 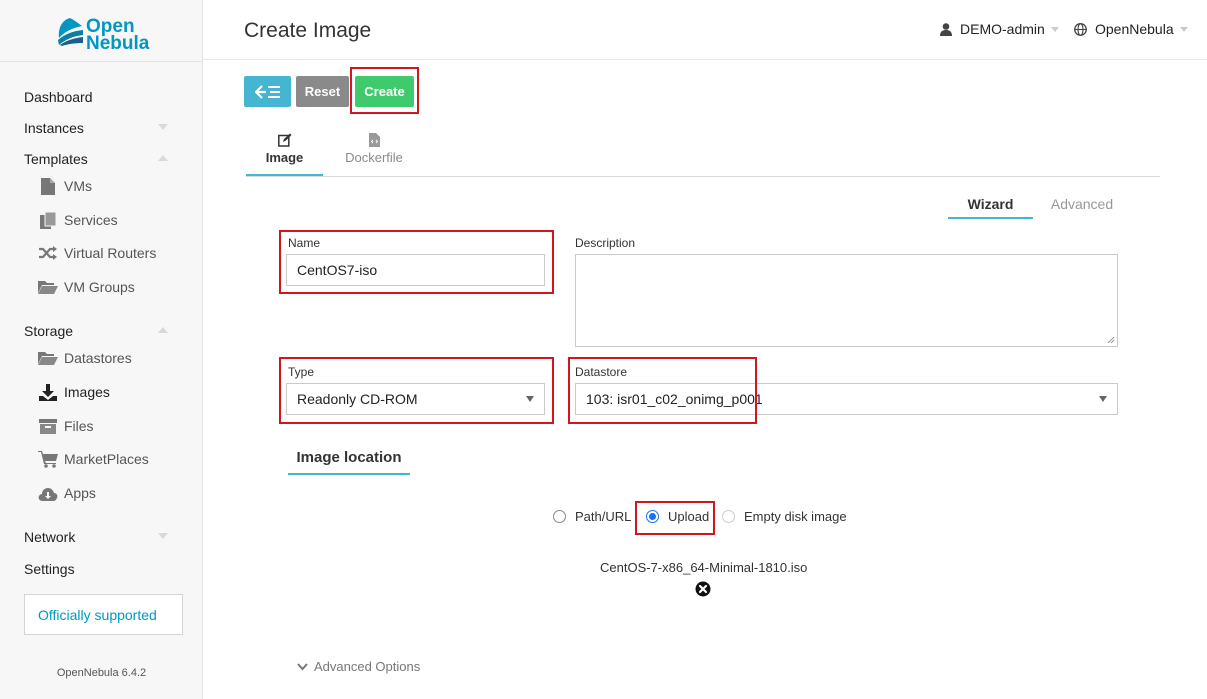 I want to click on sidebar-item-datastores: Datastores, so click(x=85, y=358).